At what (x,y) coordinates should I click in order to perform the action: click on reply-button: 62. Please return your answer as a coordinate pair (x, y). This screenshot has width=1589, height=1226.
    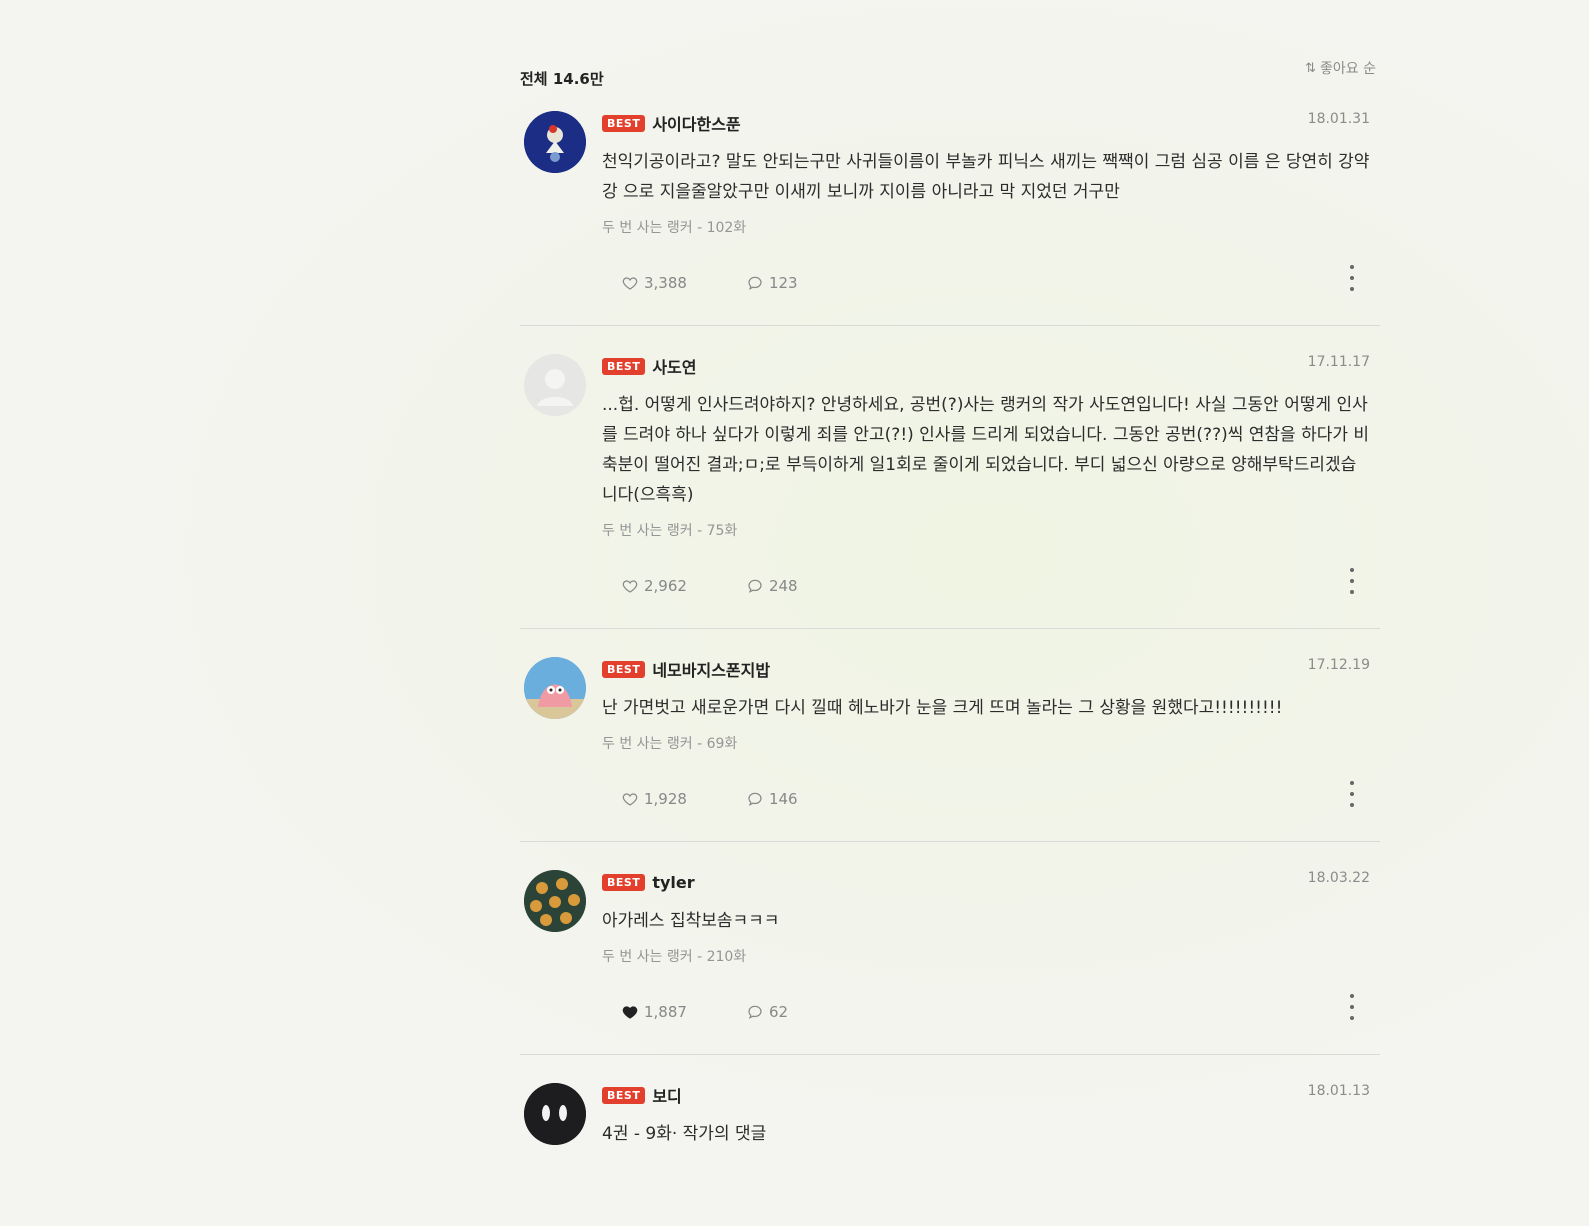
    Looking at the image, I should click on (767, 1012).